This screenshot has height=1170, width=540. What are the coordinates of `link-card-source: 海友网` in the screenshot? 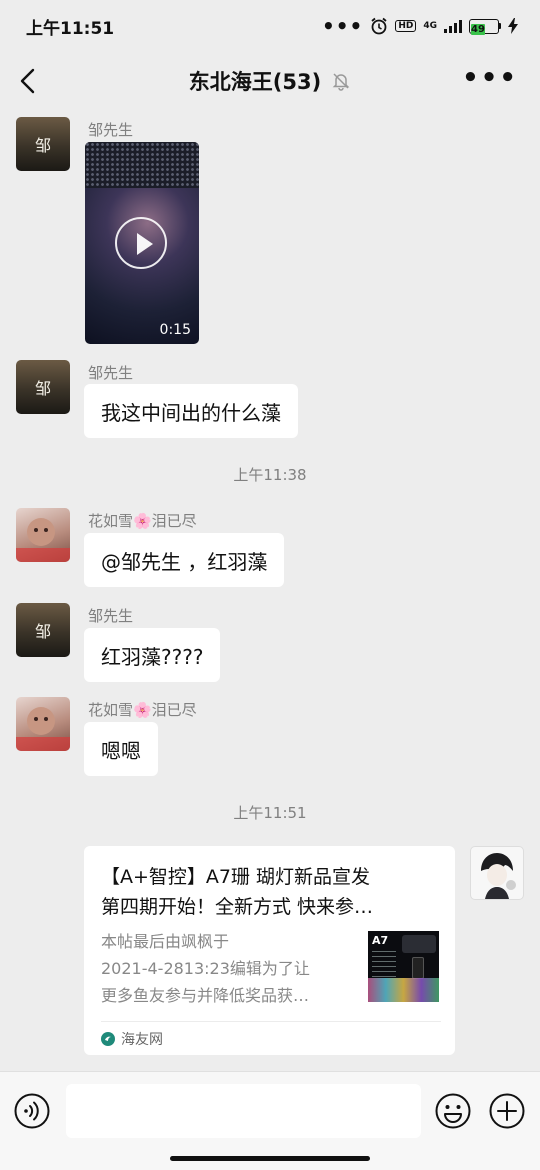 It's located at (132, 1039).